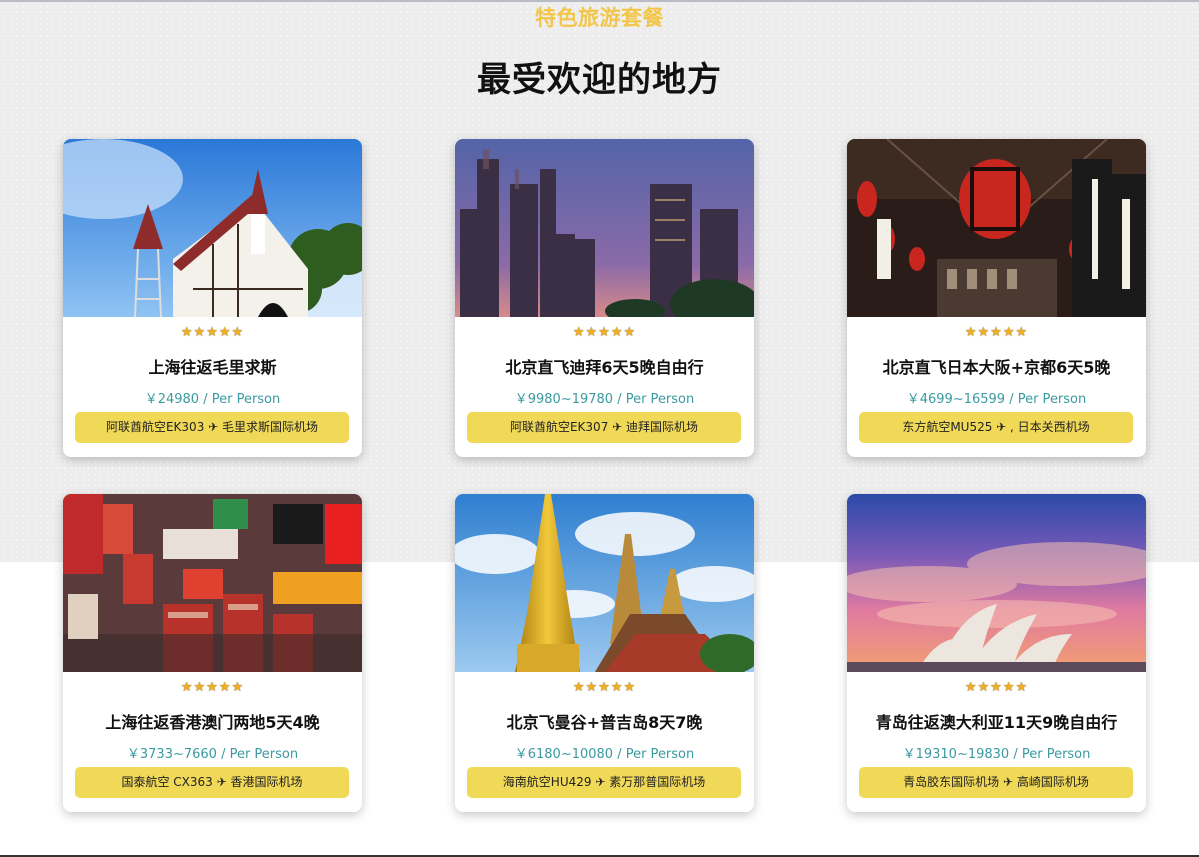 The height and width of the screenshot is (857, 1199). Describe the element at coordinates (996, 427) in the screenshot. I see `flight-info-button: 东方航空MU525 ✈ , 日本关西机场` at that location.